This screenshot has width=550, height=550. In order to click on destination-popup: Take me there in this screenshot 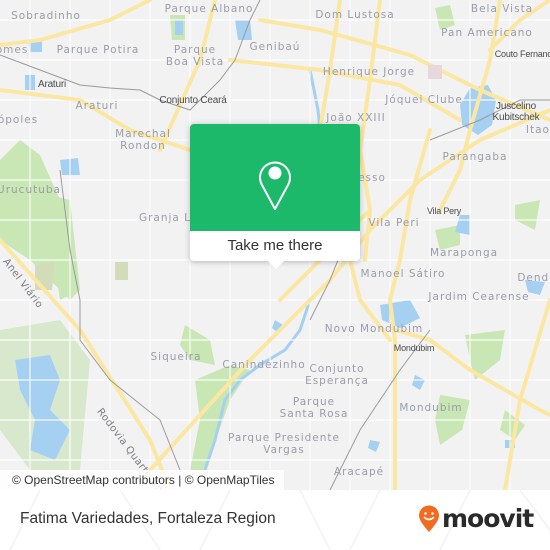, I will do `click(275, 196)`.